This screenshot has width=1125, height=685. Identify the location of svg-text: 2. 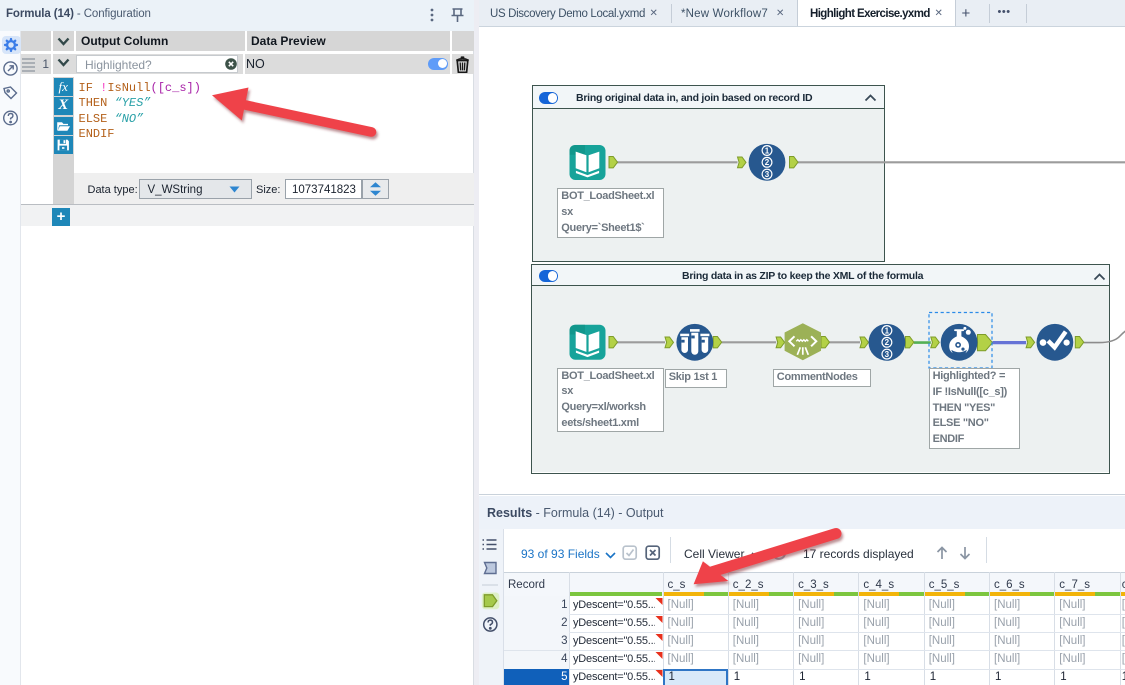
(766, 162).